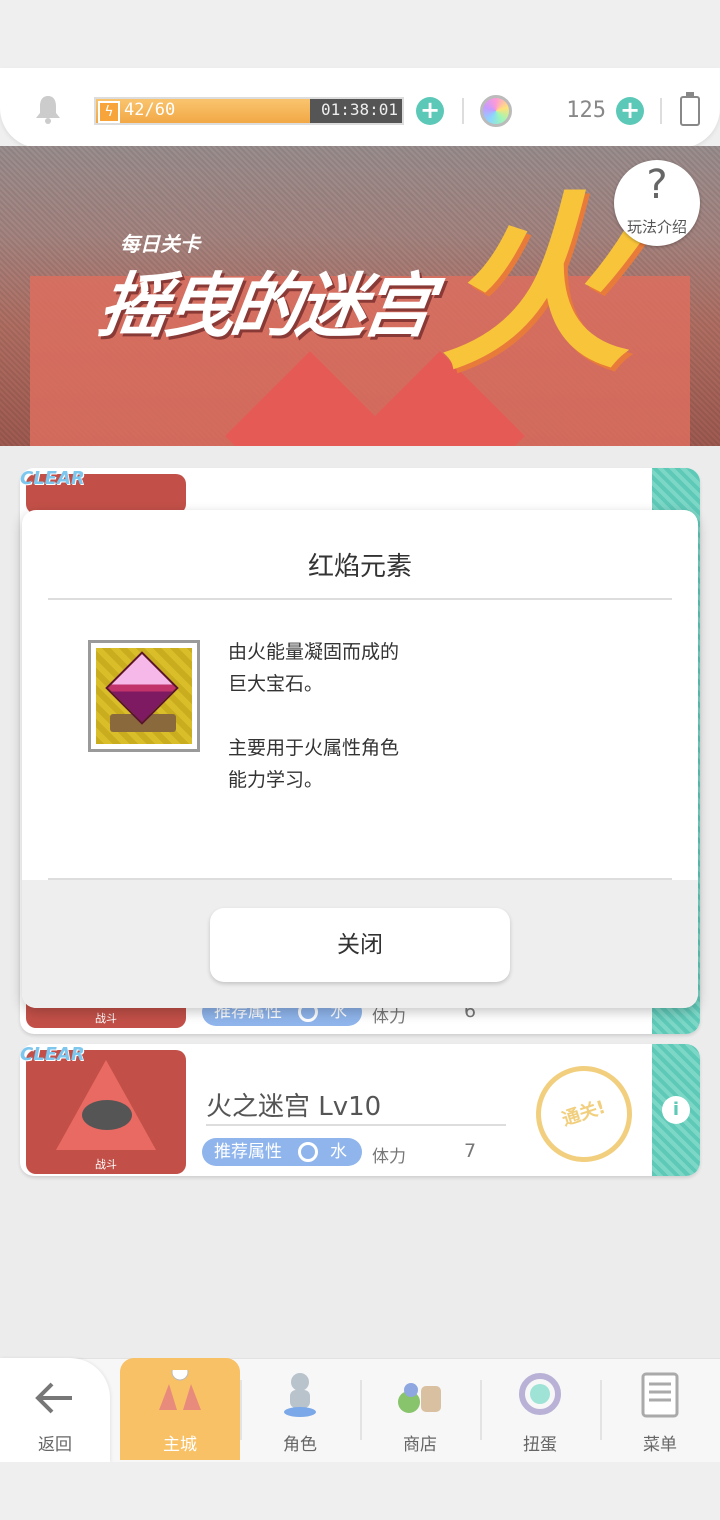 This screenshot has width=720, height=1520. Describe the element at coordinates (656, 227) in the screenshot. I see `help-label: 玩法介绍` at that location.